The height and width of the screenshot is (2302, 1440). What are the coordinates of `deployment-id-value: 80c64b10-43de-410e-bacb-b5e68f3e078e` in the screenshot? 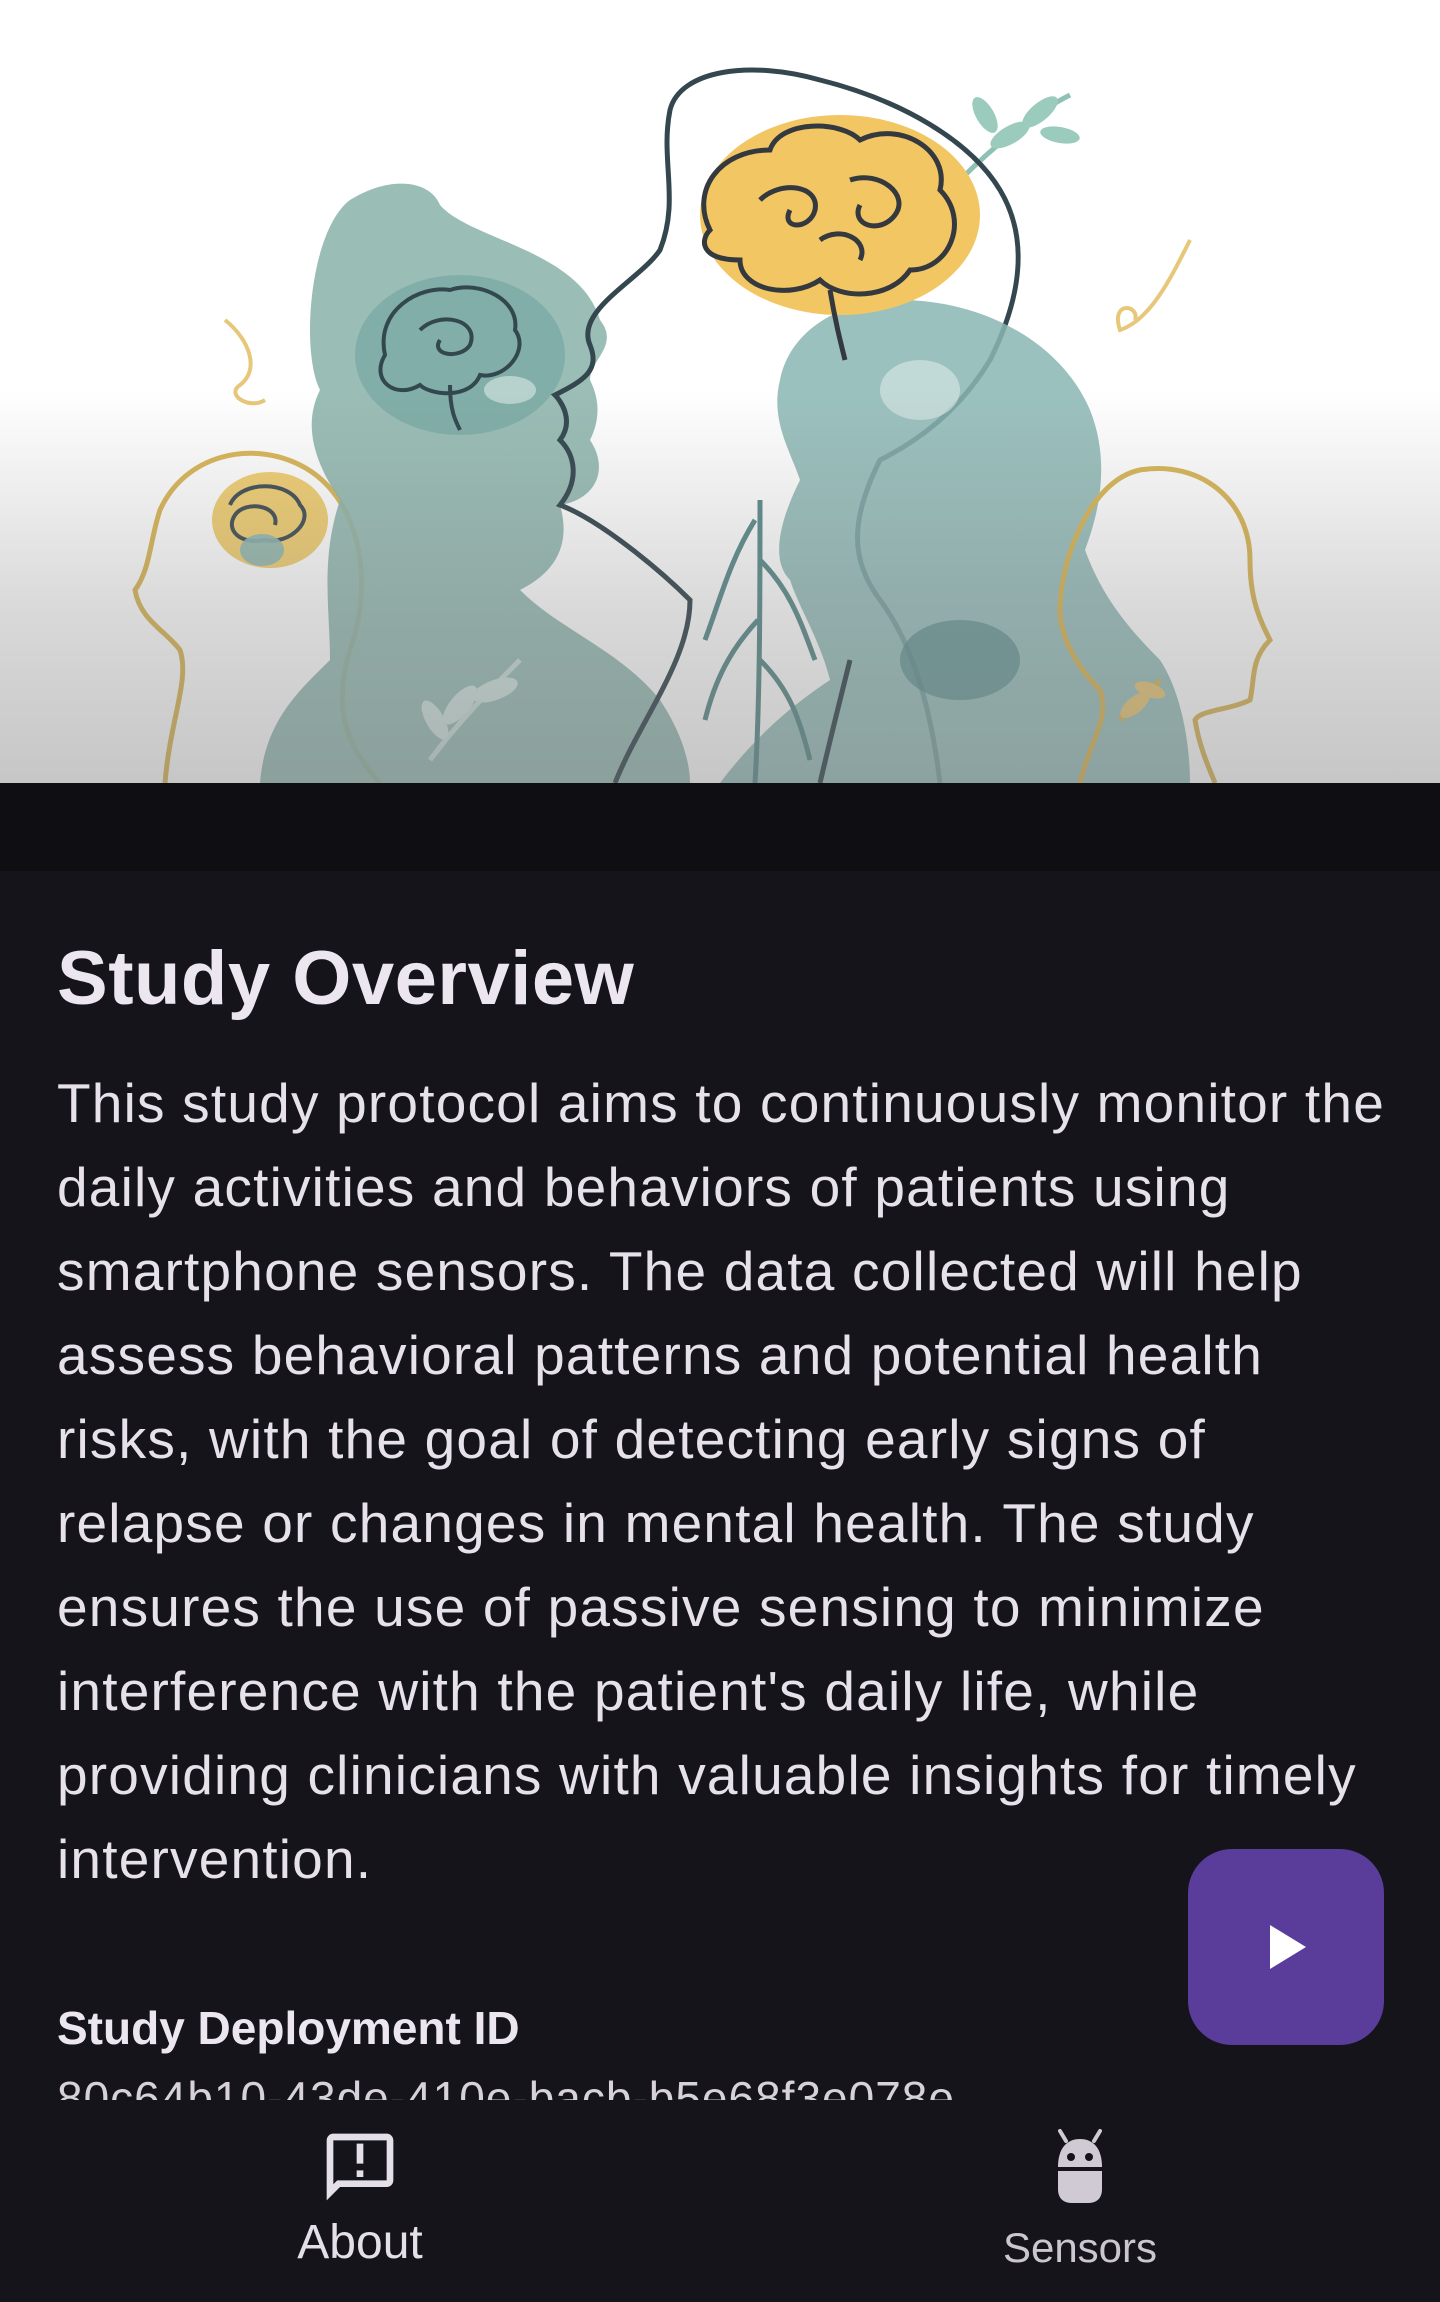 It's located at (506, 2086).